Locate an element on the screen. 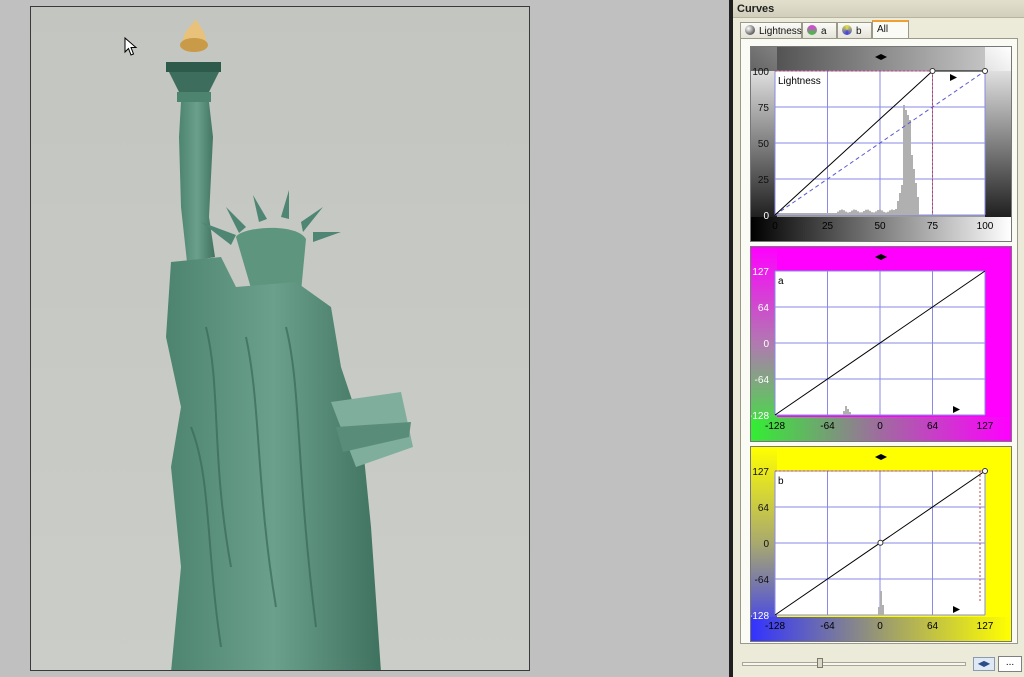 Image resolution: width=1024 pixels, height=677 pixels. x-tick-label: 0 is located at coordinates (880, 626).